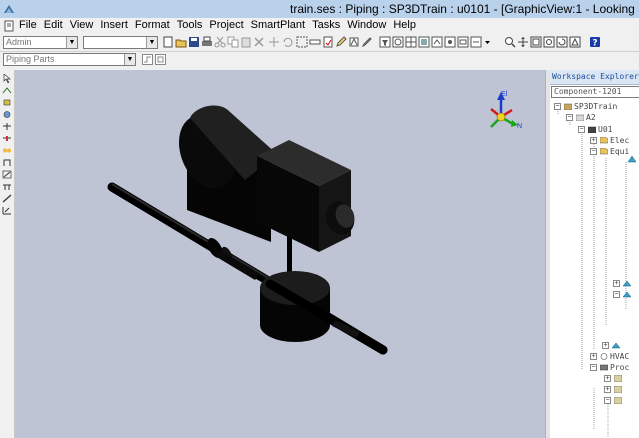 This screenshot has height=438, width=639. Describe the element at coordinates (259, 42) in the screenshot. I see `delete-icon` at that location.